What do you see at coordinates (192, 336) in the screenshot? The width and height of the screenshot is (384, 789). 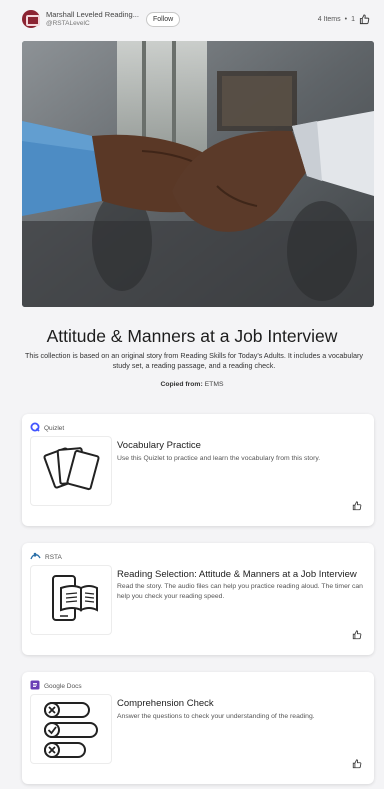 I see `collection-title: Attitude & Manners at a Job Interview` at bounding box center [192, 336].